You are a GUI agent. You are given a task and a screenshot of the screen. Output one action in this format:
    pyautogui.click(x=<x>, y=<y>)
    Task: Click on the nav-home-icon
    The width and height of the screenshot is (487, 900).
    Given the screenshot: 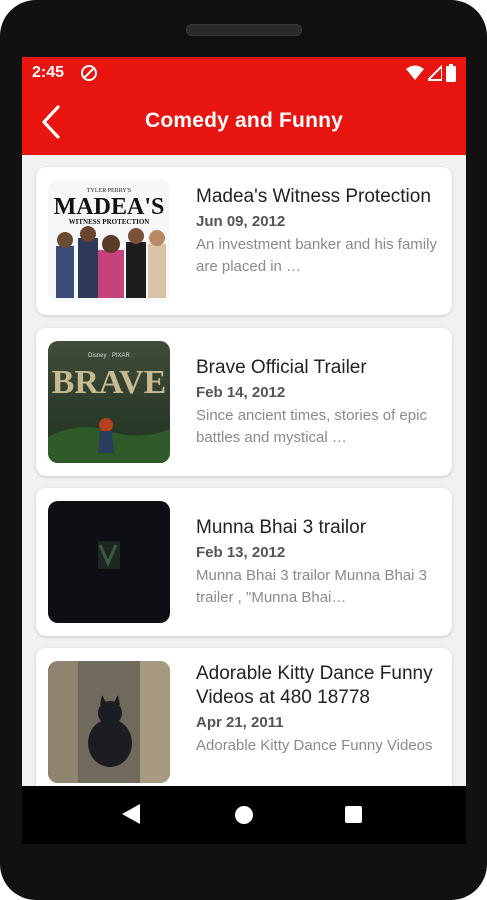 What is the action you would take?
    pyautogui.click(x=244, y=815)
    